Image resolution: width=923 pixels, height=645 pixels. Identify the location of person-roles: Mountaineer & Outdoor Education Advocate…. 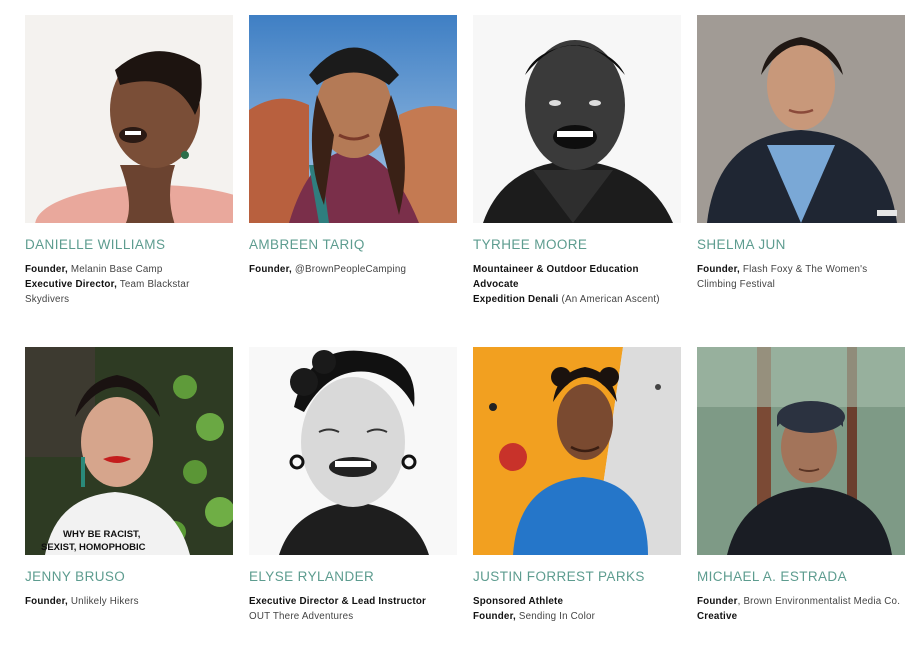
(566, 284).